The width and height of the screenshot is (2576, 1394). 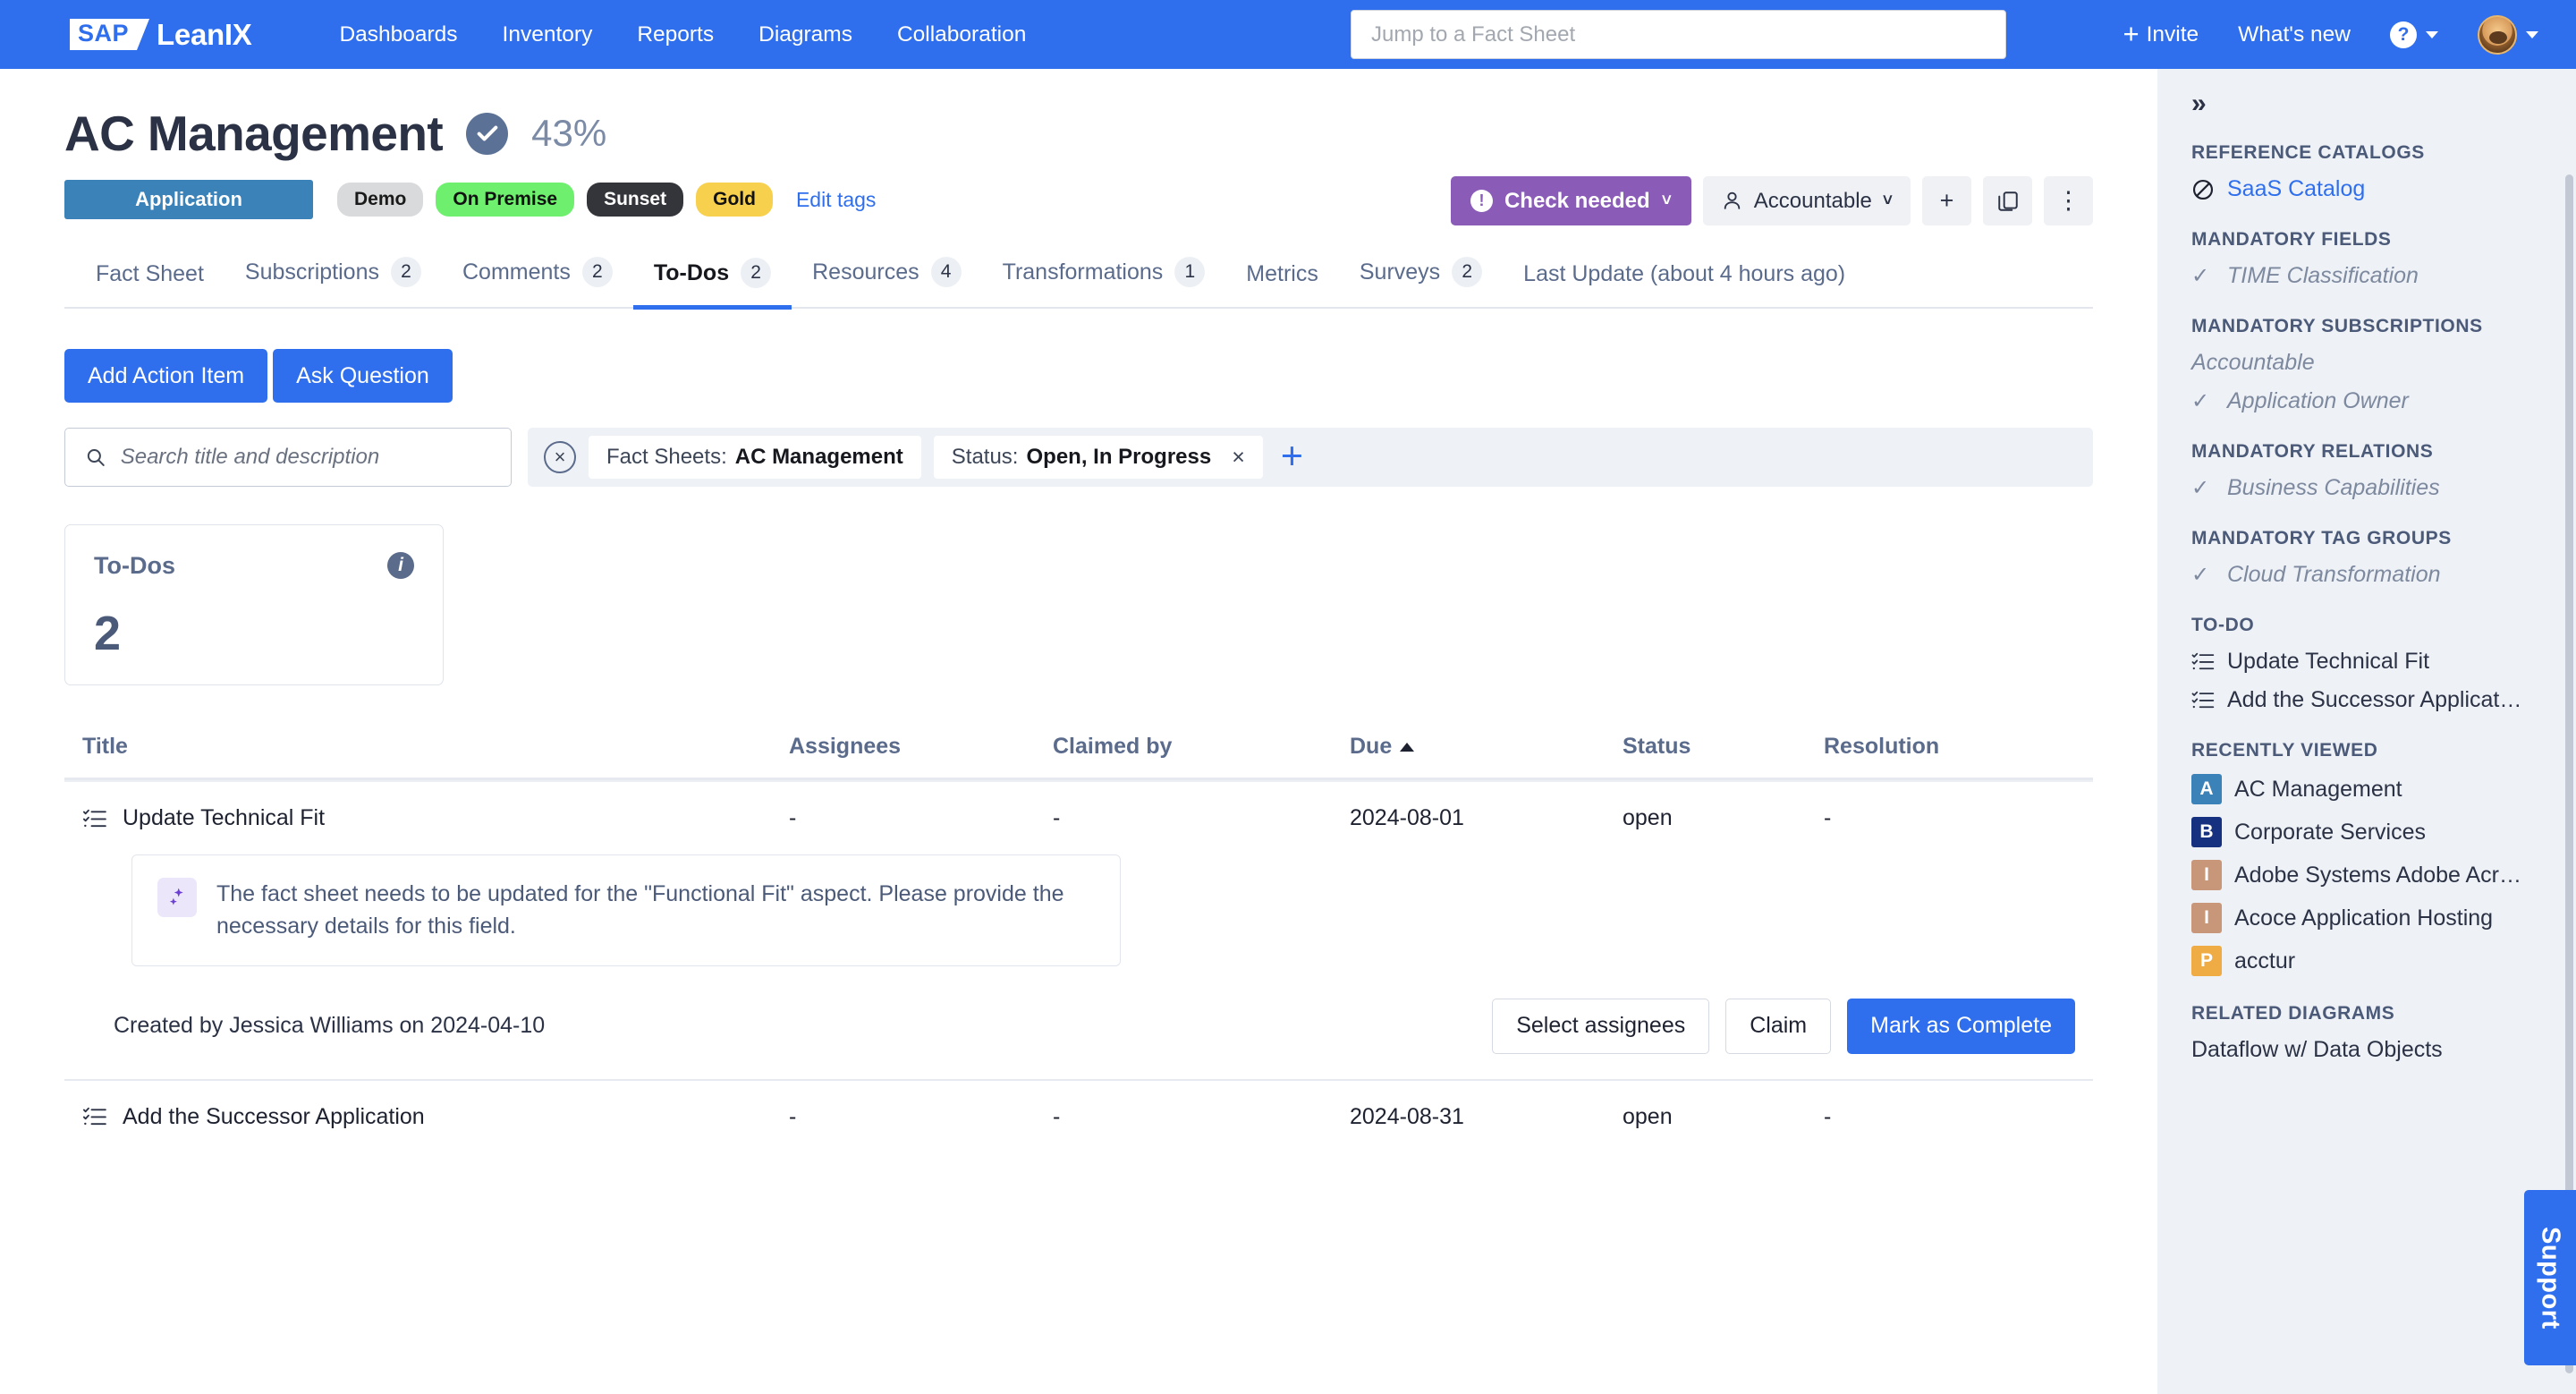 I want to click on nav-link-dashboards: Dashboards, so click(x=398, y=34).